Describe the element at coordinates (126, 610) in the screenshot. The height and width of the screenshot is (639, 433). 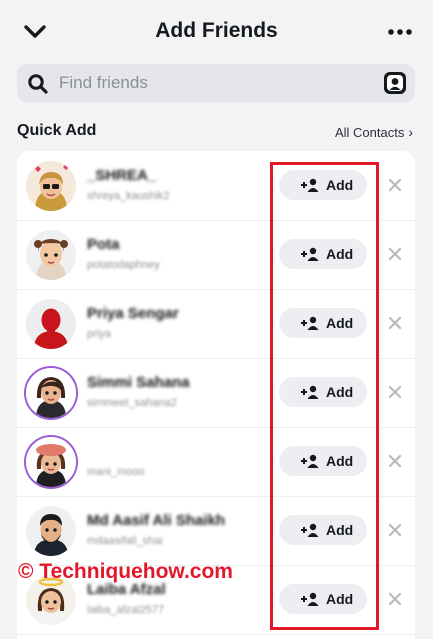
I see `friend-username: laiba_afzal2577` at that location.